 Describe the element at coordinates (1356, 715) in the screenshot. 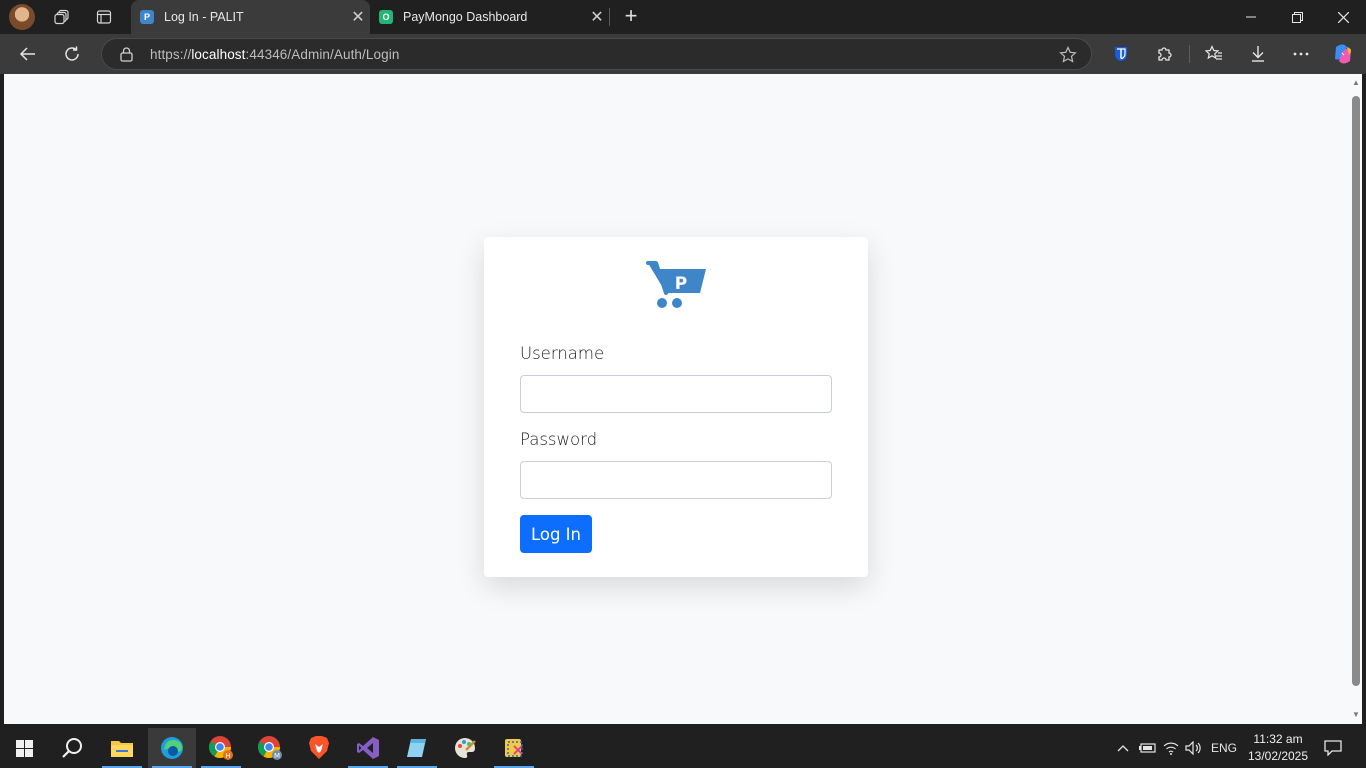

I see `scroll-down-arrow-icon: ▼` at that location.